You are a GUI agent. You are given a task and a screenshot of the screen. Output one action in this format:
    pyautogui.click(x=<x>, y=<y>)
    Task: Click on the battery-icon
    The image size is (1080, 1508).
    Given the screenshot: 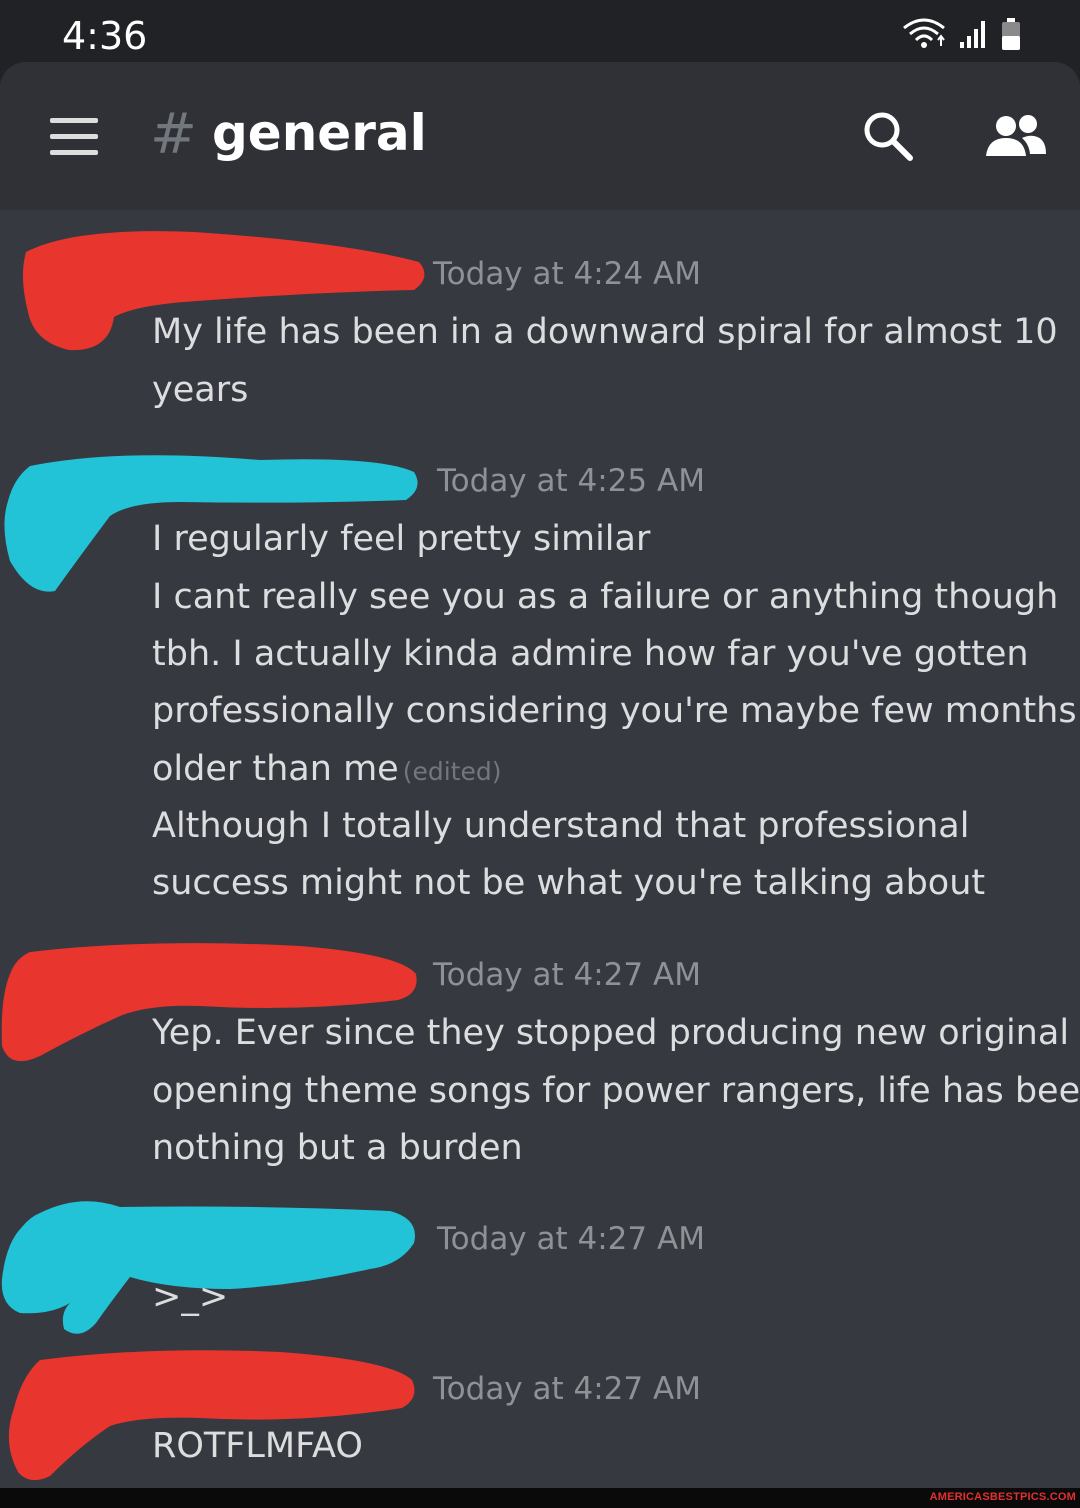 What is the action you would take?
    pyautogui.click(x=1011, y=34)
    